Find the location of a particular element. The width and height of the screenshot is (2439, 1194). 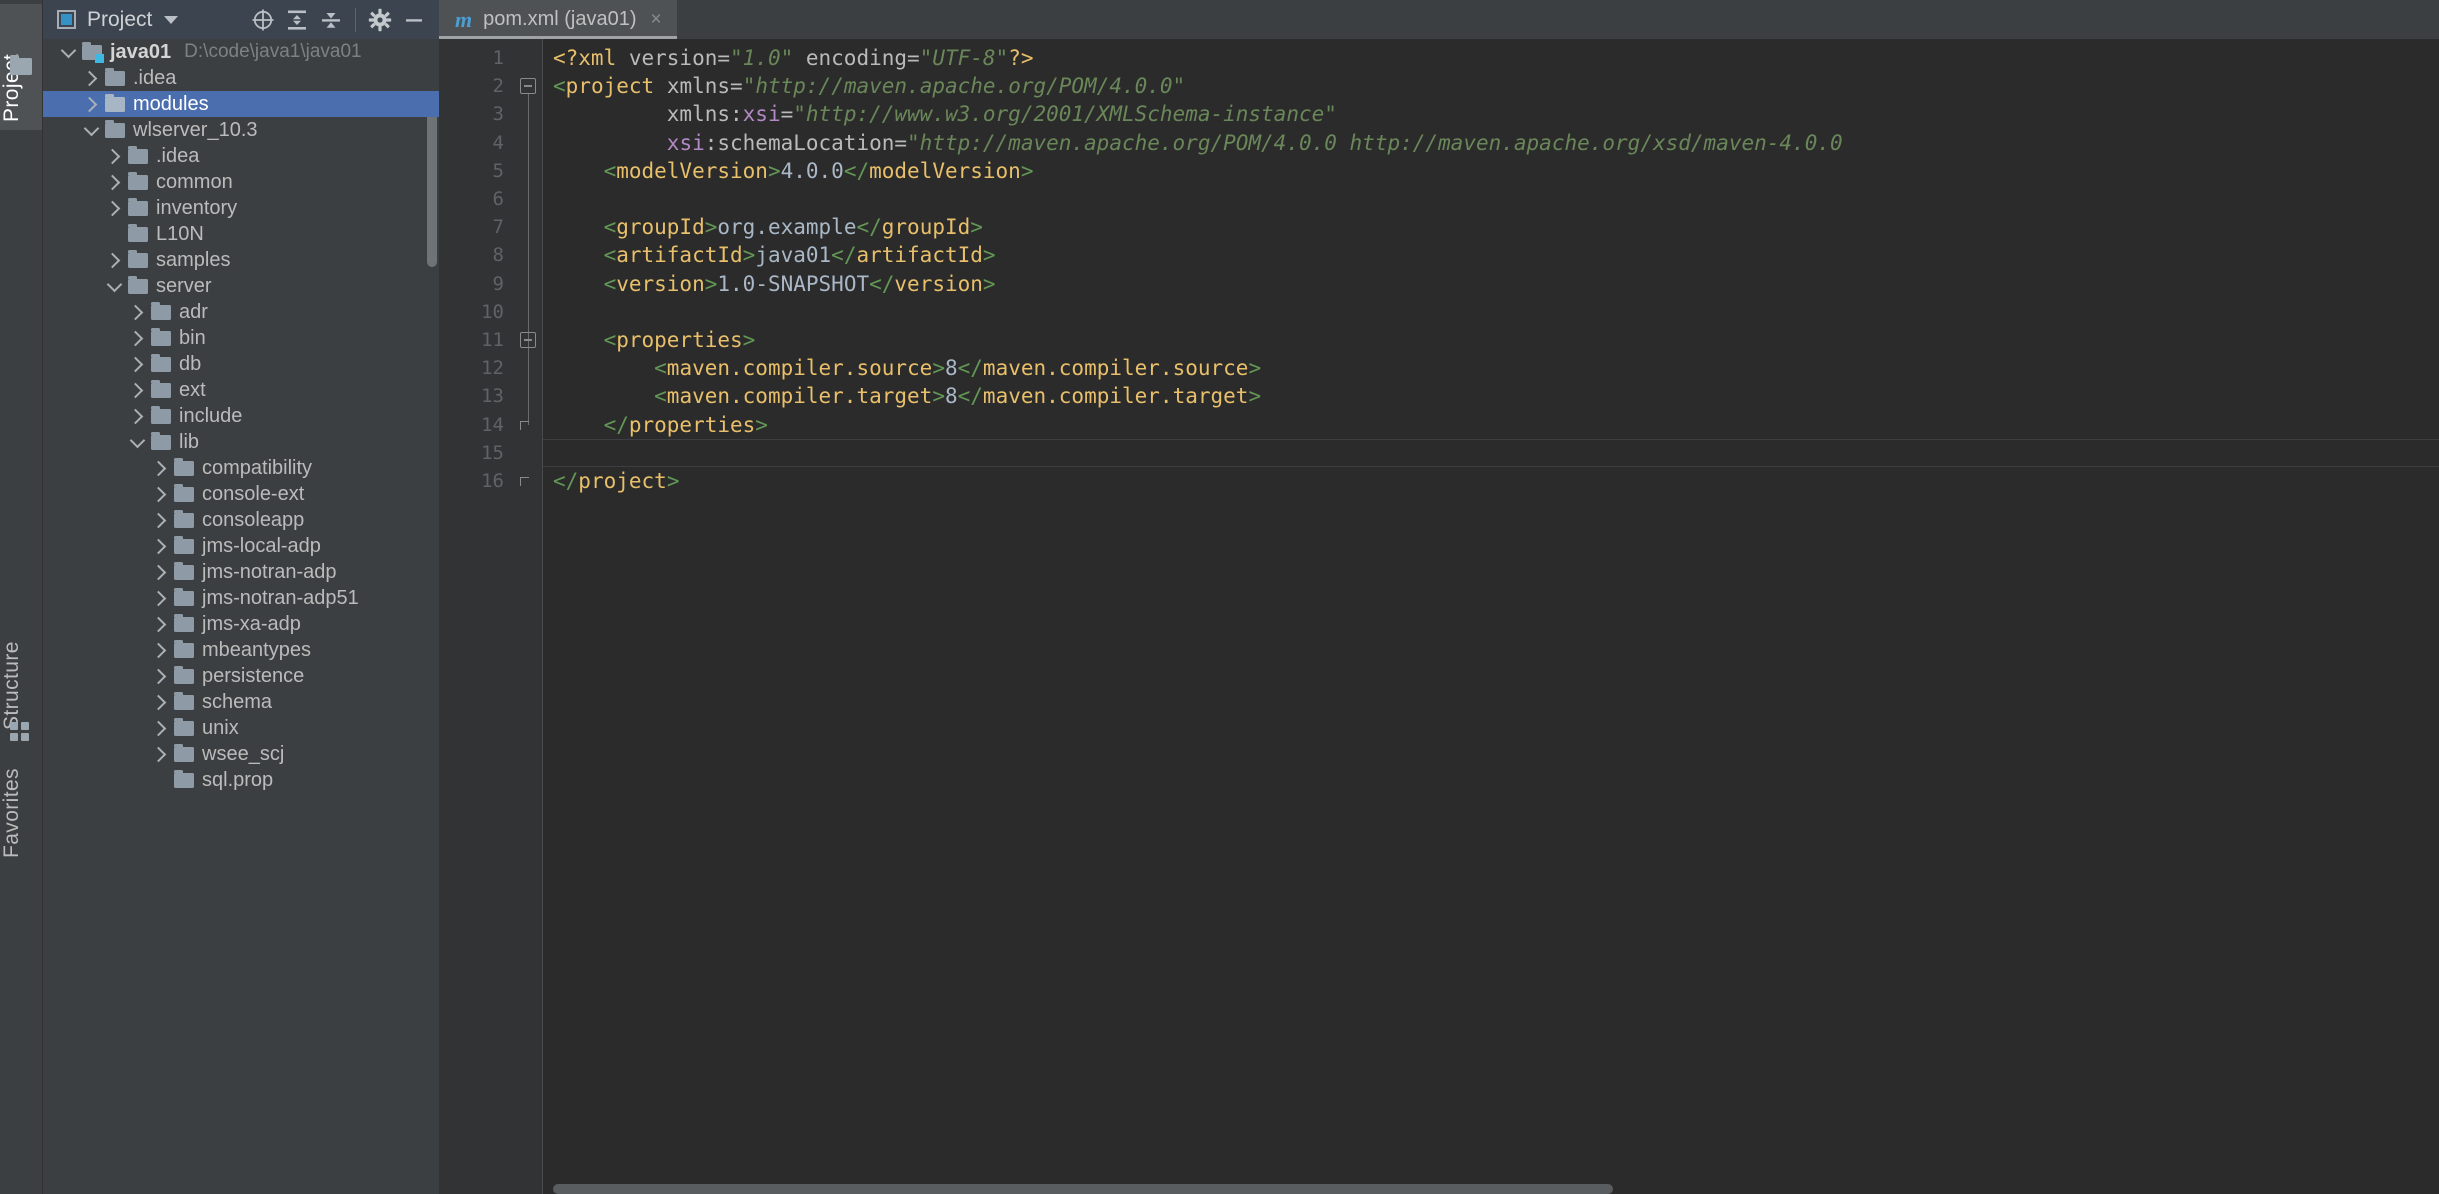

settings-button is located at coordinates (380, 20).